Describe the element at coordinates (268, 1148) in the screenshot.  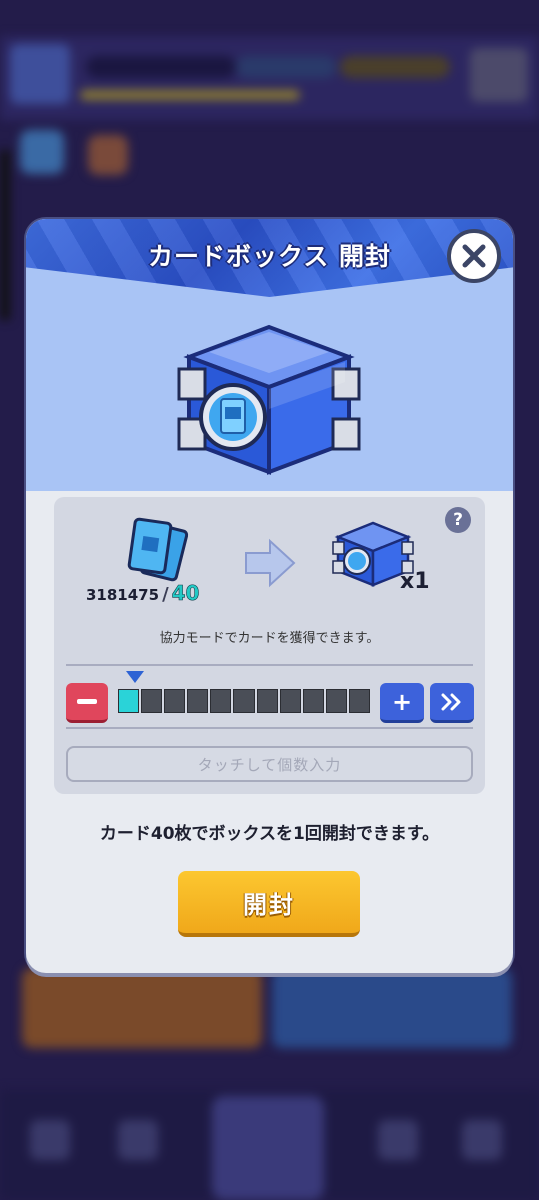
I see `background-nav-center` at that location.